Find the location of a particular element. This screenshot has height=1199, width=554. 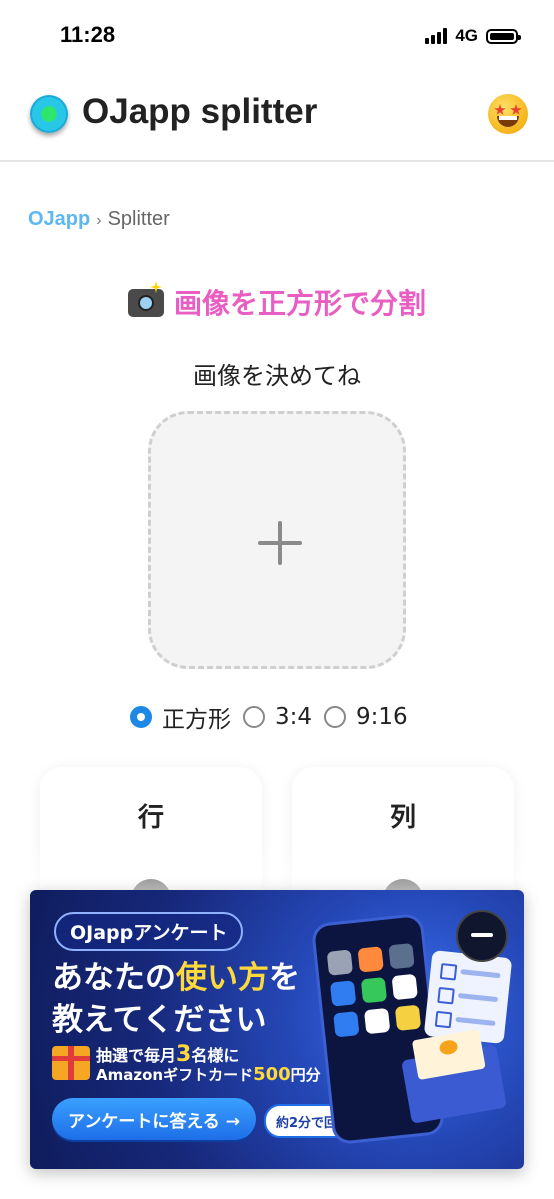

ratio-label-9-16: 9:16 is located at coordinates (382, 717).